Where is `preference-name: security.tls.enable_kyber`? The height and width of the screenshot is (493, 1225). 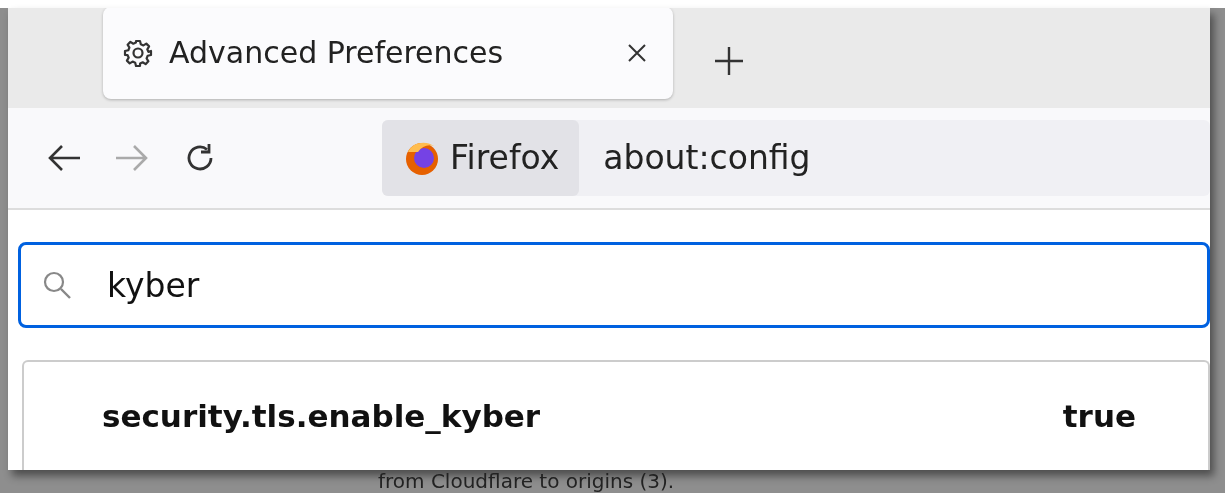 preference-name: security.tls.enable_kyber is located at coordinates (321, 416).